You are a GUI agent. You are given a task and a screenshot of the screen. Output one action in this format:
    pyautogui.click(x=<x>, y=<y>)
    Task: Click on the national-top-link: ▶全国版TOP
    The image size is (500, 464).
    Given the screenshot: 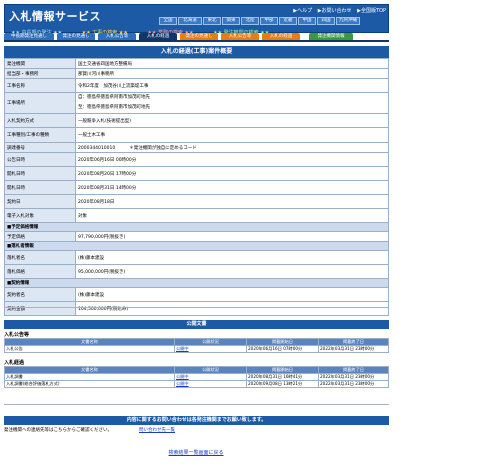 What is the action you would take?
    pyautogui.click(x=371, y=11)
    